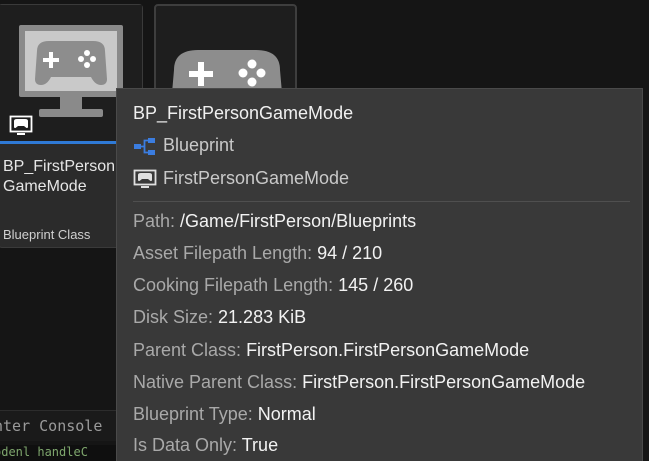  Describe the element at coordinates (47, 234) in the screenshot. I see `asset-class: Blueprint Class` at that location.